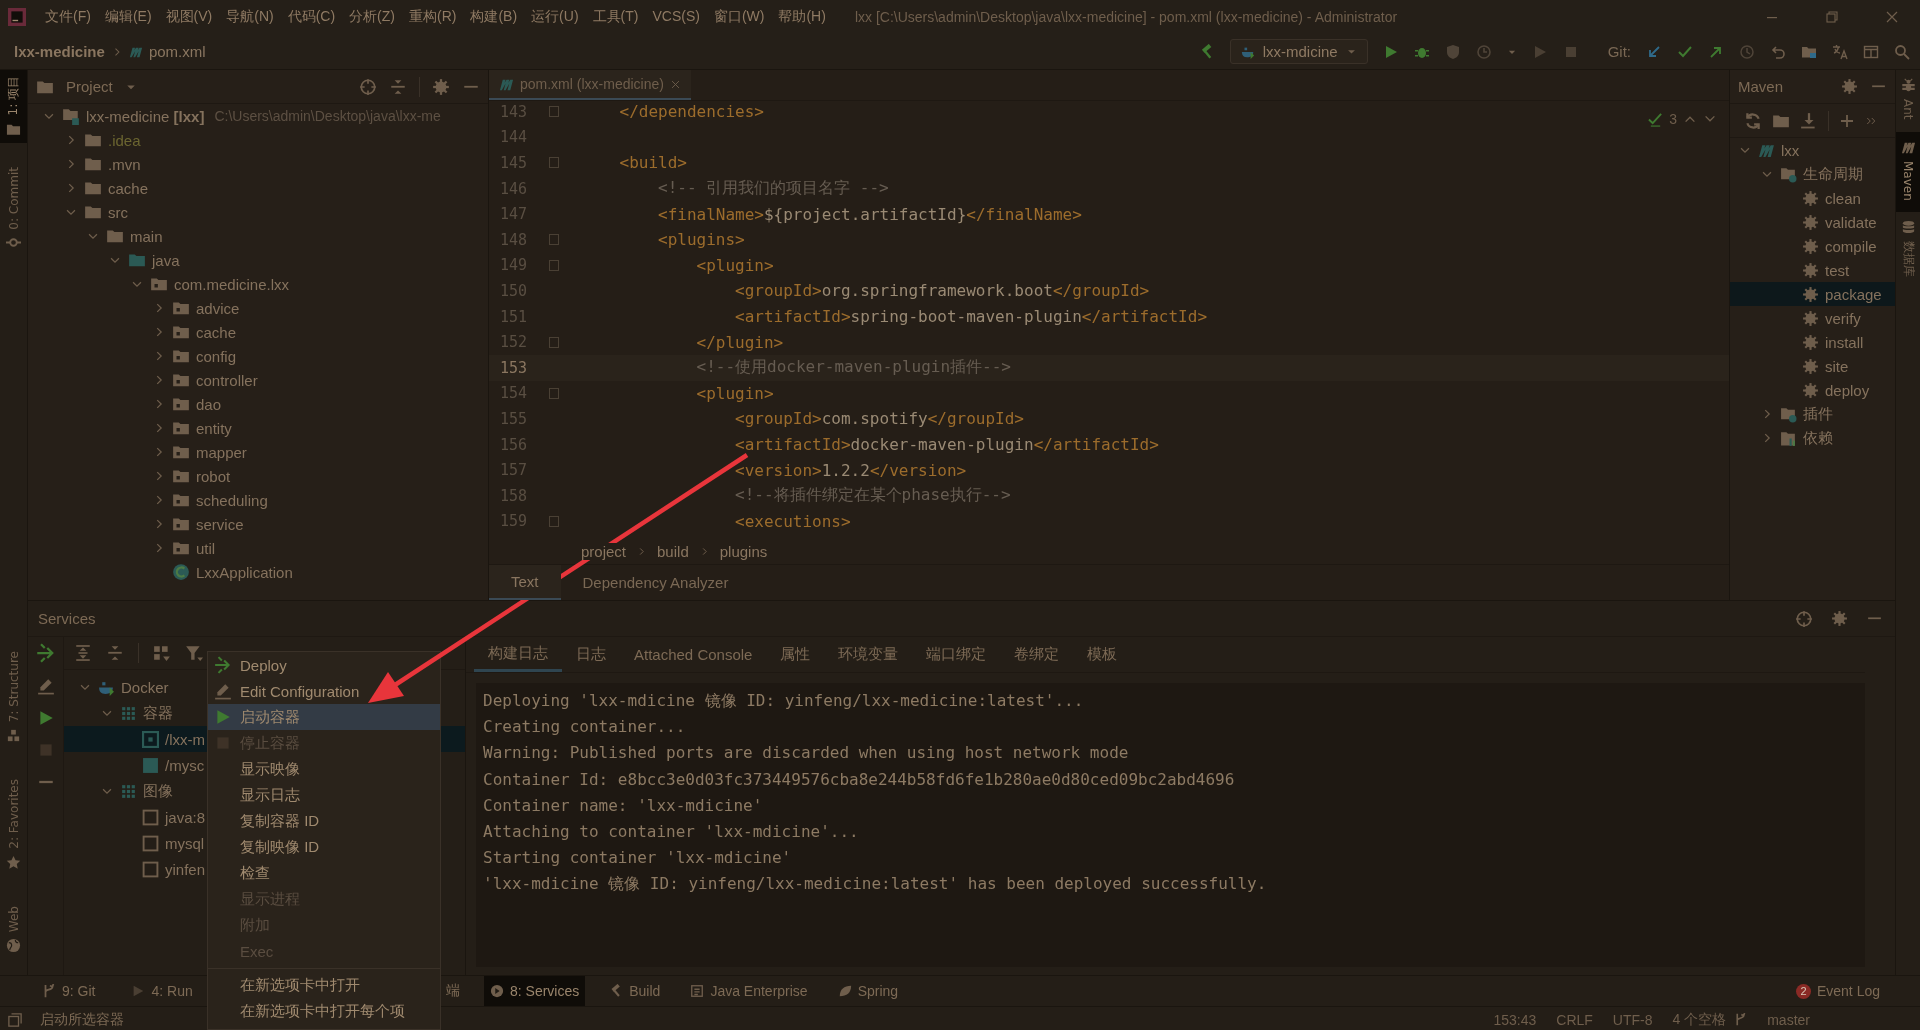 The image size is (1920, 1030). I want to click on window-layout-icon, so click(1871, 51).